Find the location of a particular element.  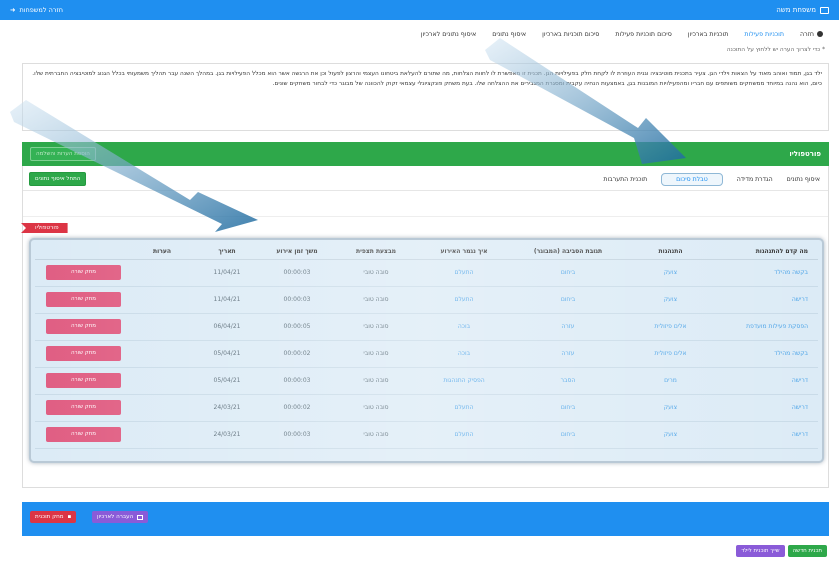

portfolio-tag: פורטפוליו is located at coordinates (44, 228).